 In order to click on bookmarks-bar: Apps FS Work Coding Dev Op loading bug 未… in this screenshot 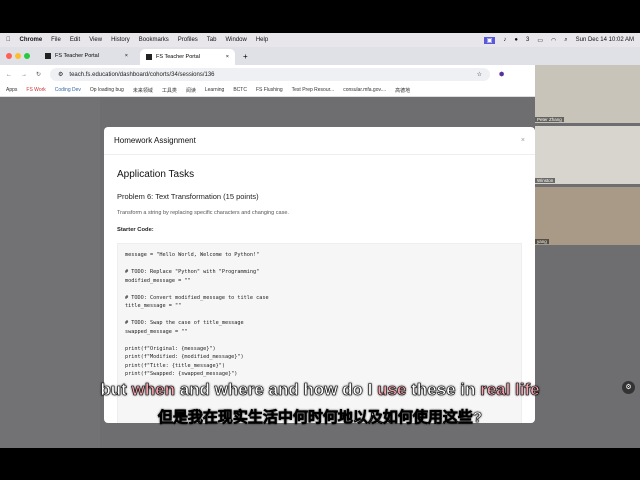, I will do `click(267, 90)`.